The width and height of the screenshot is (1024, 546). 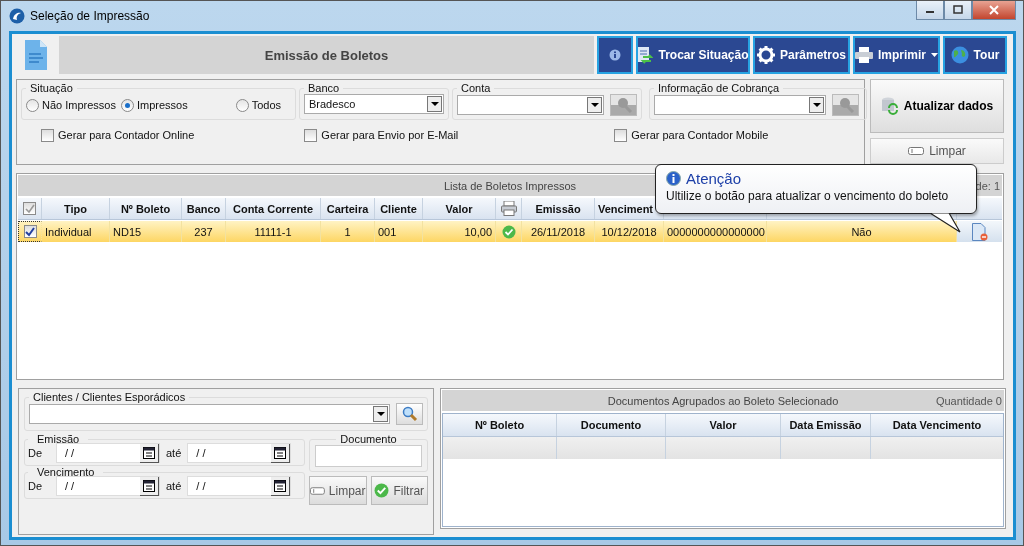 I want to click on group-label: Informação de Cobrança, so click(x=719, y=88).